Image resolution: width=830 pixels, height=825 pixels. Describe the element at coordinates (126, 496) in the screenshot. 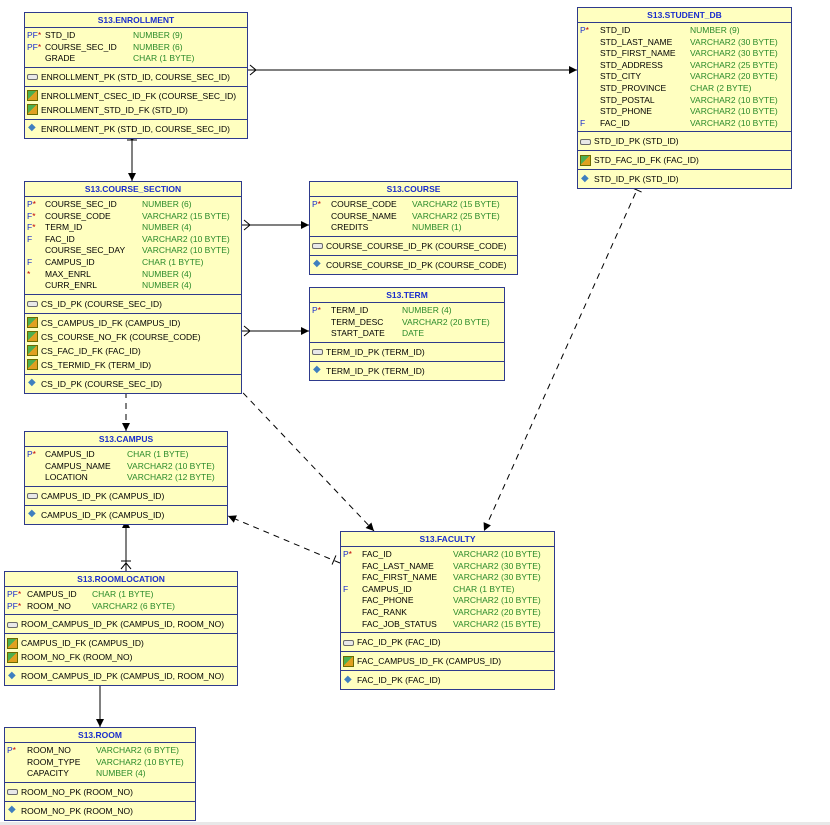

I see `primary-key-row: CAMPUS_ID_PK (CAMPUS_ID)` at that location.